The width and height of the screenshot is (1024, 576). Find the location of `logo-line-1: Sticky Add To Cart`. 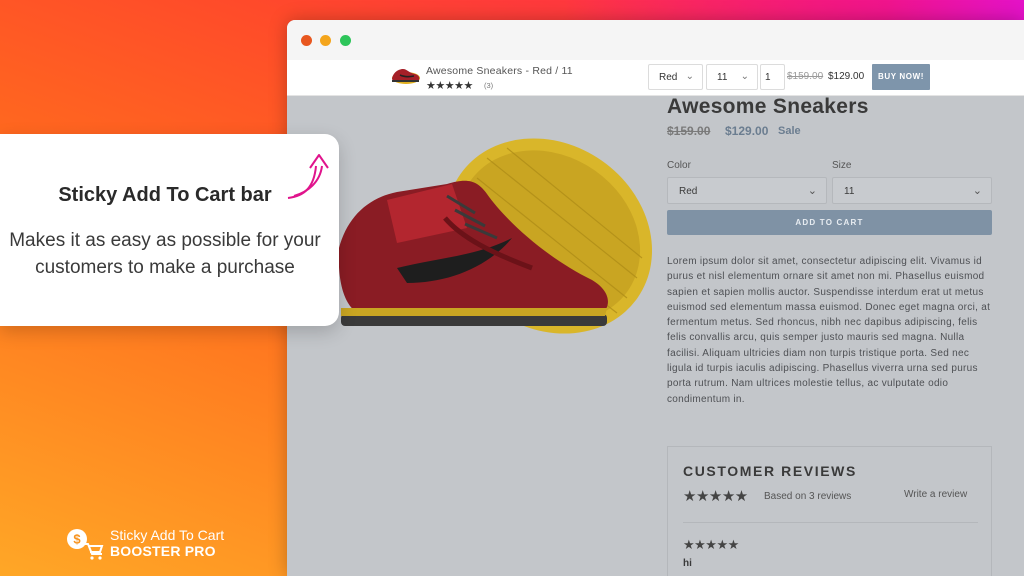

logo-line-1: Sticky Add To Cart is located at coordinates (167, 535).